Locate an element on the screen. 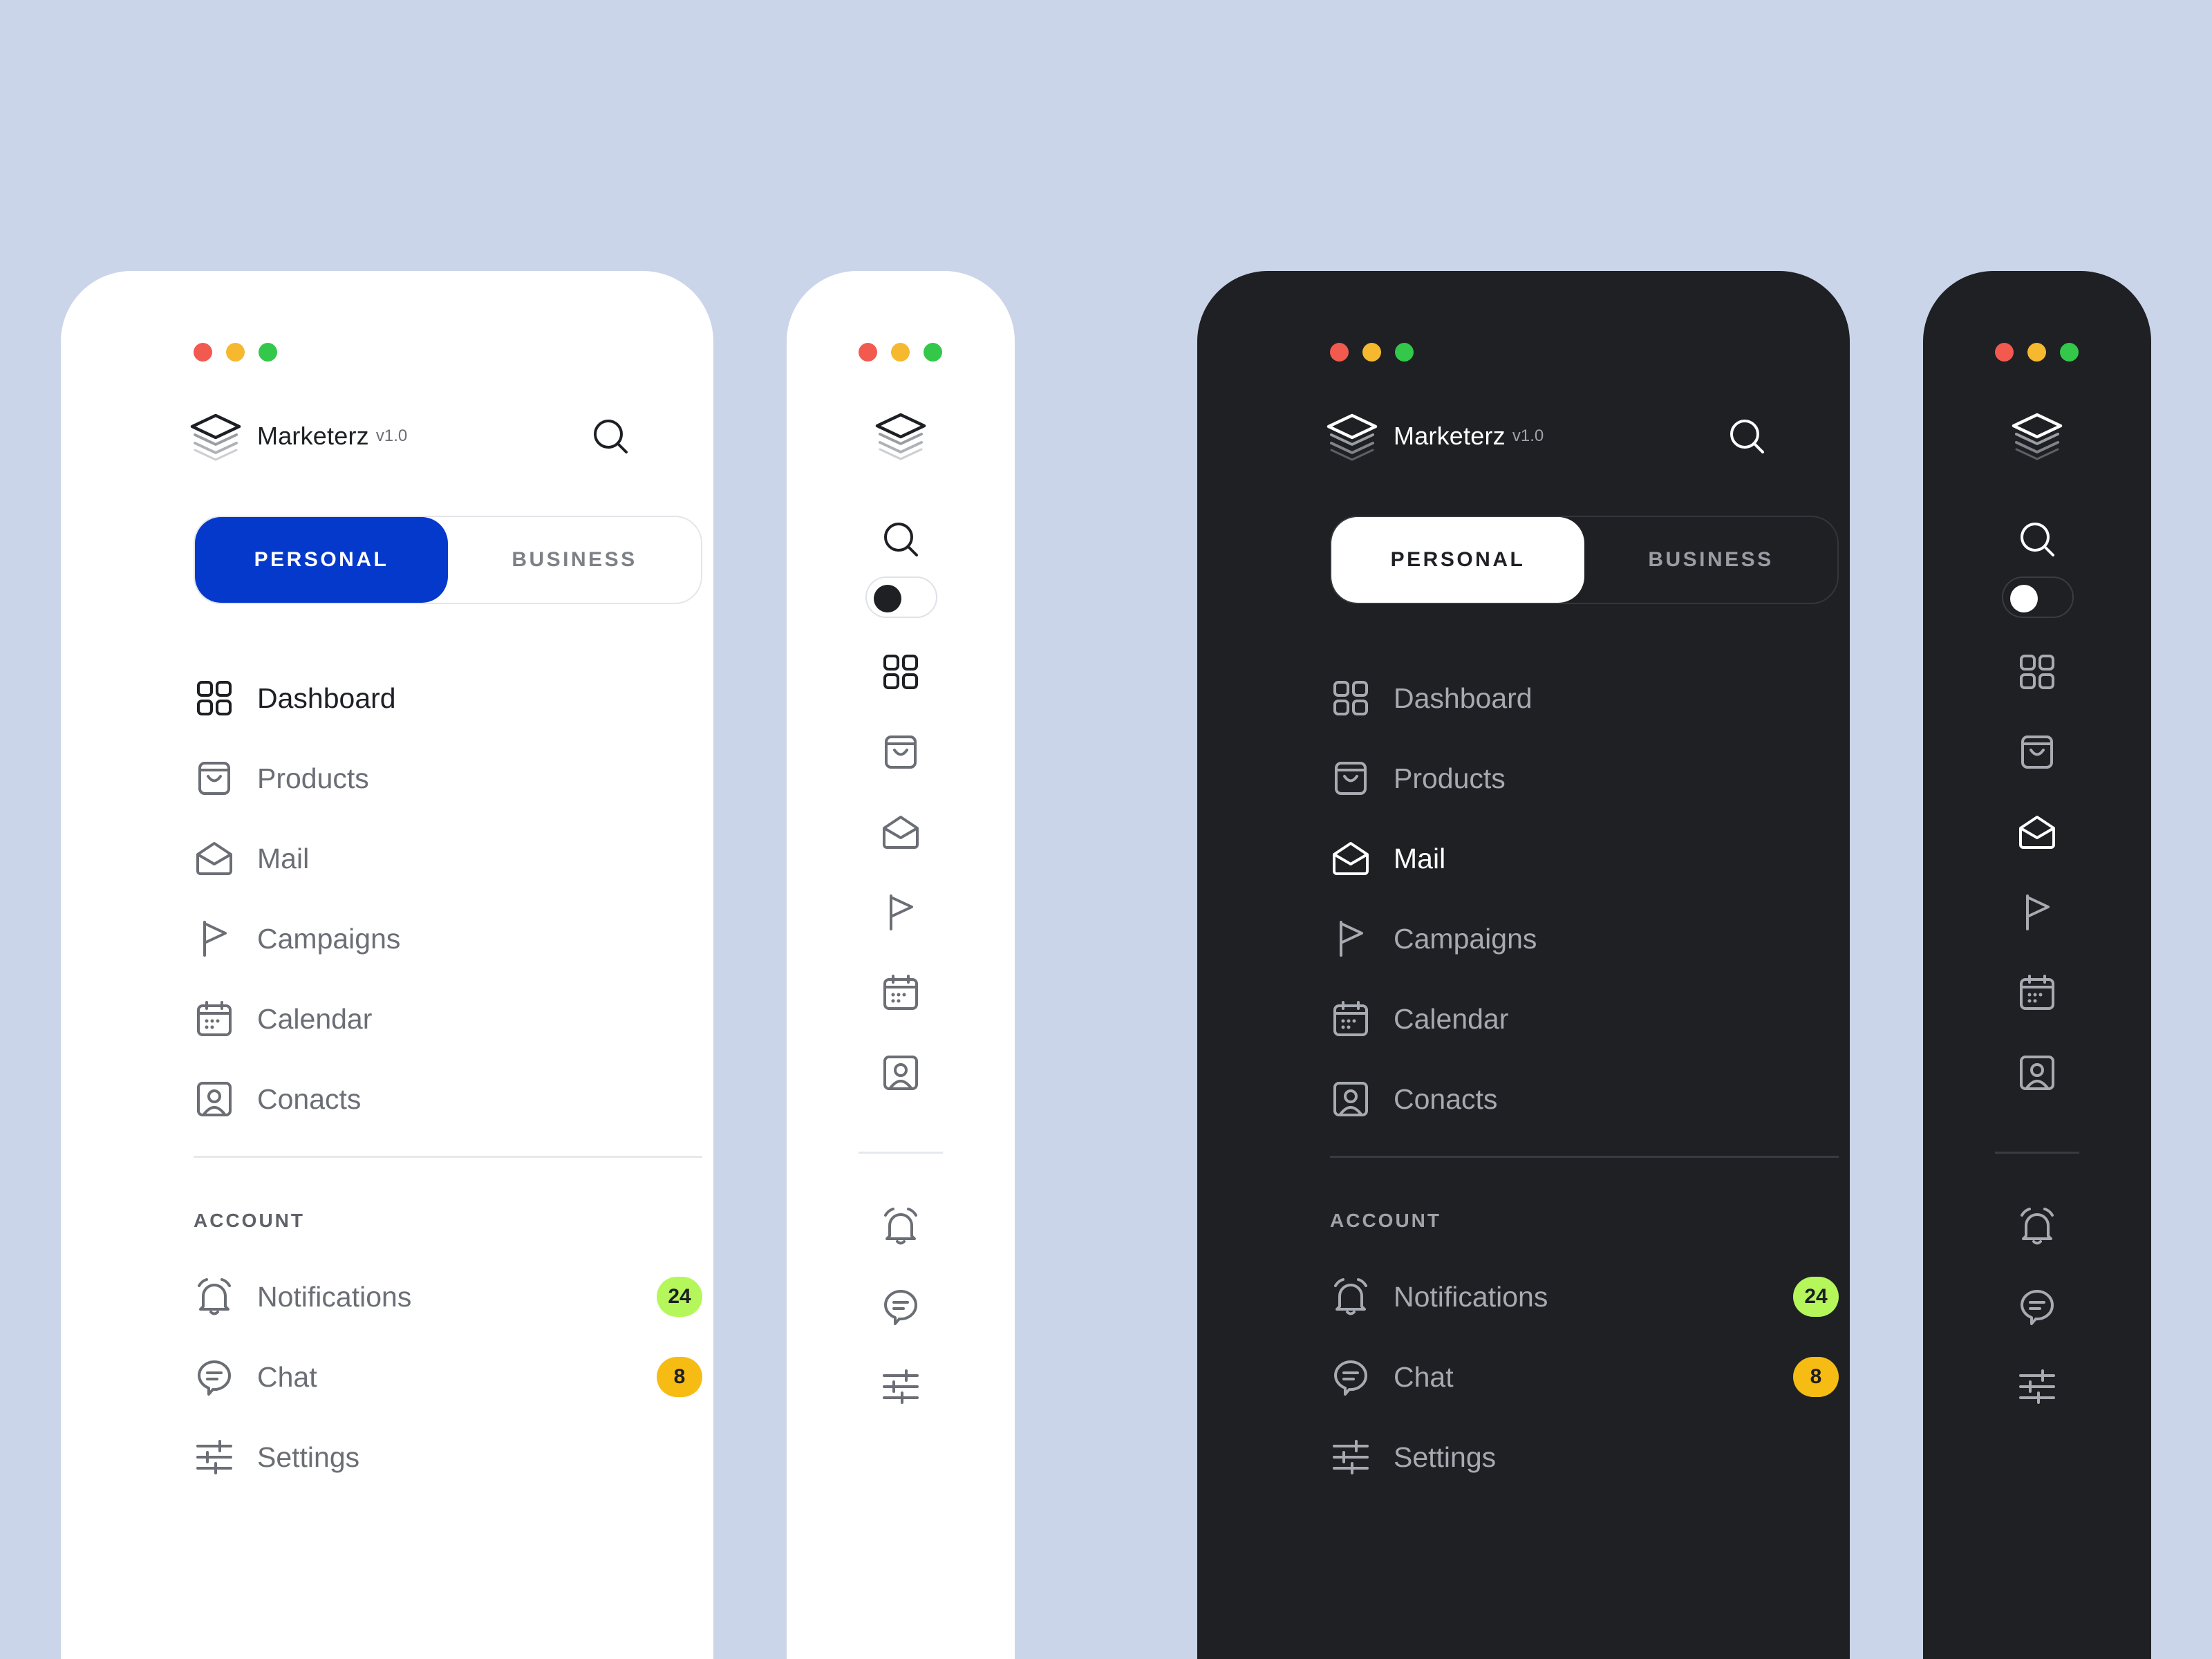  divider is located at coordinates (448, 1157).